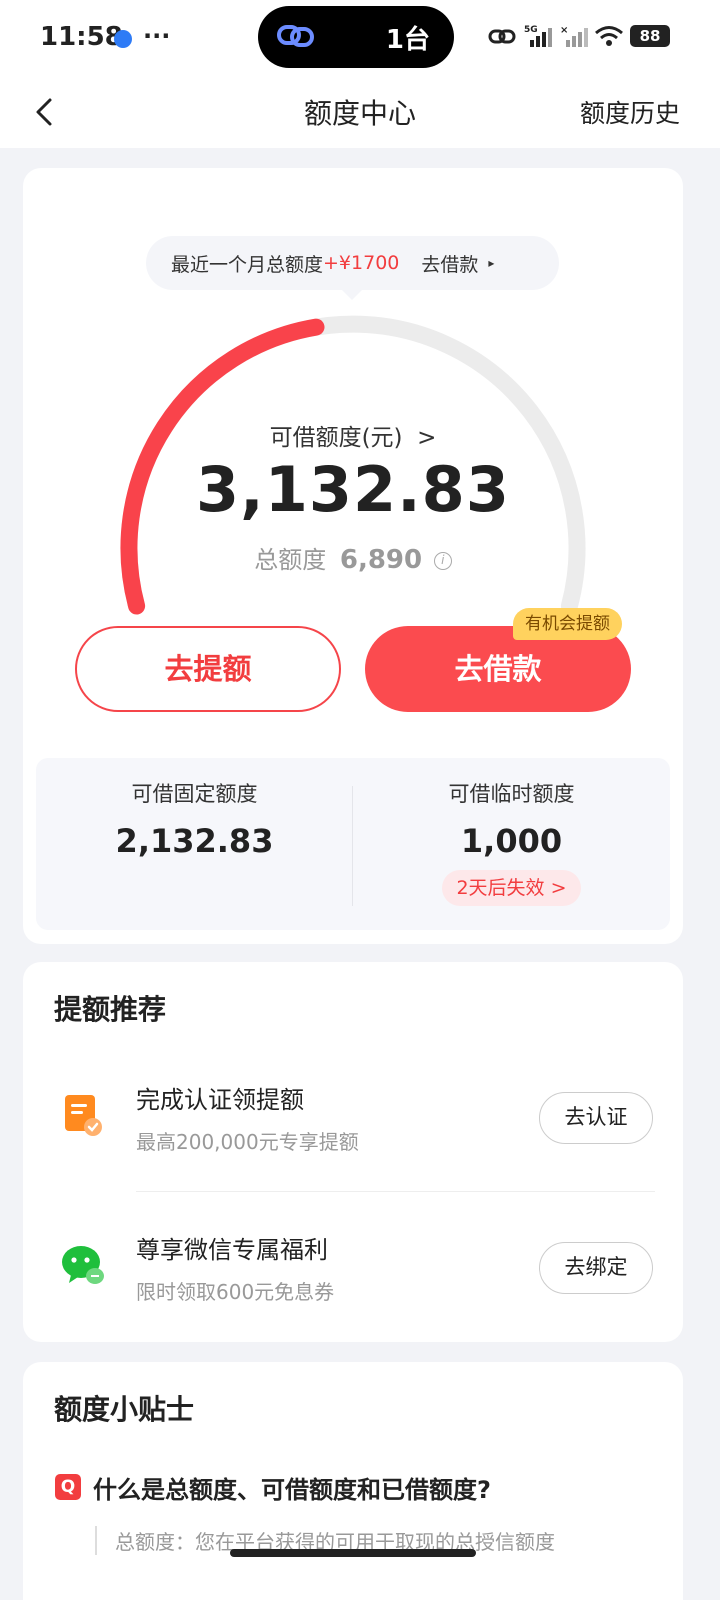 The width and height of the screenshot is (720, 1600). Describe the element at coordinates (407, 40) in the screenshot. I see `island-text: 1台` at that location.